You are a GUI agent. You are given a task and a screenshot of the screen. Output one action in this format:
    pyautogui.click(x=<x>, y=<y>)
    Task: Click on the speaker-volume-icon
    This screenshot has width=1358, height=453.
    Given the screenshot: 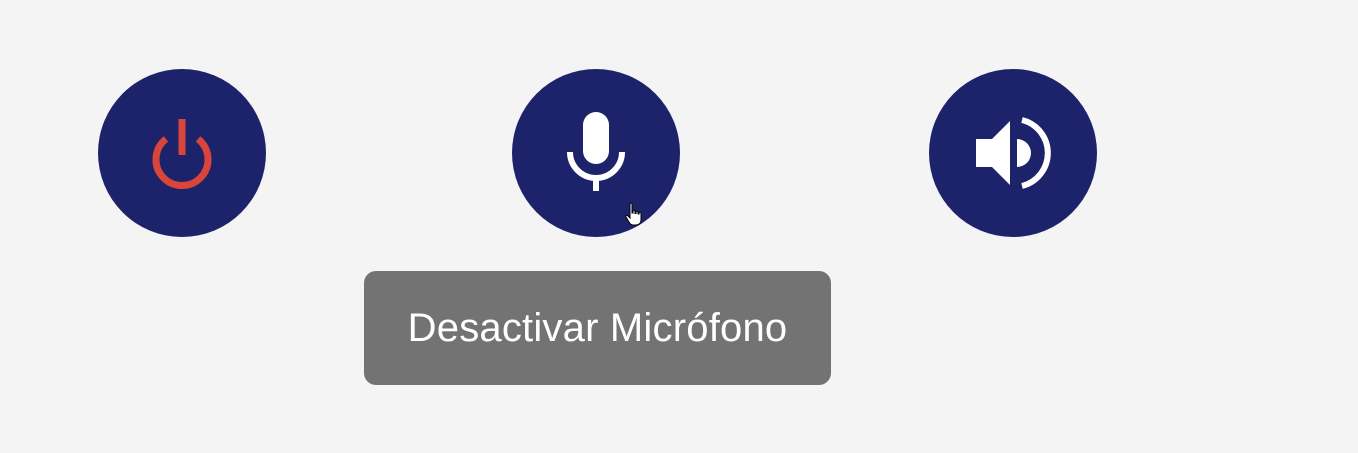 What is the action you would take?
    pyautogui.click(x=1013, y=153)
    